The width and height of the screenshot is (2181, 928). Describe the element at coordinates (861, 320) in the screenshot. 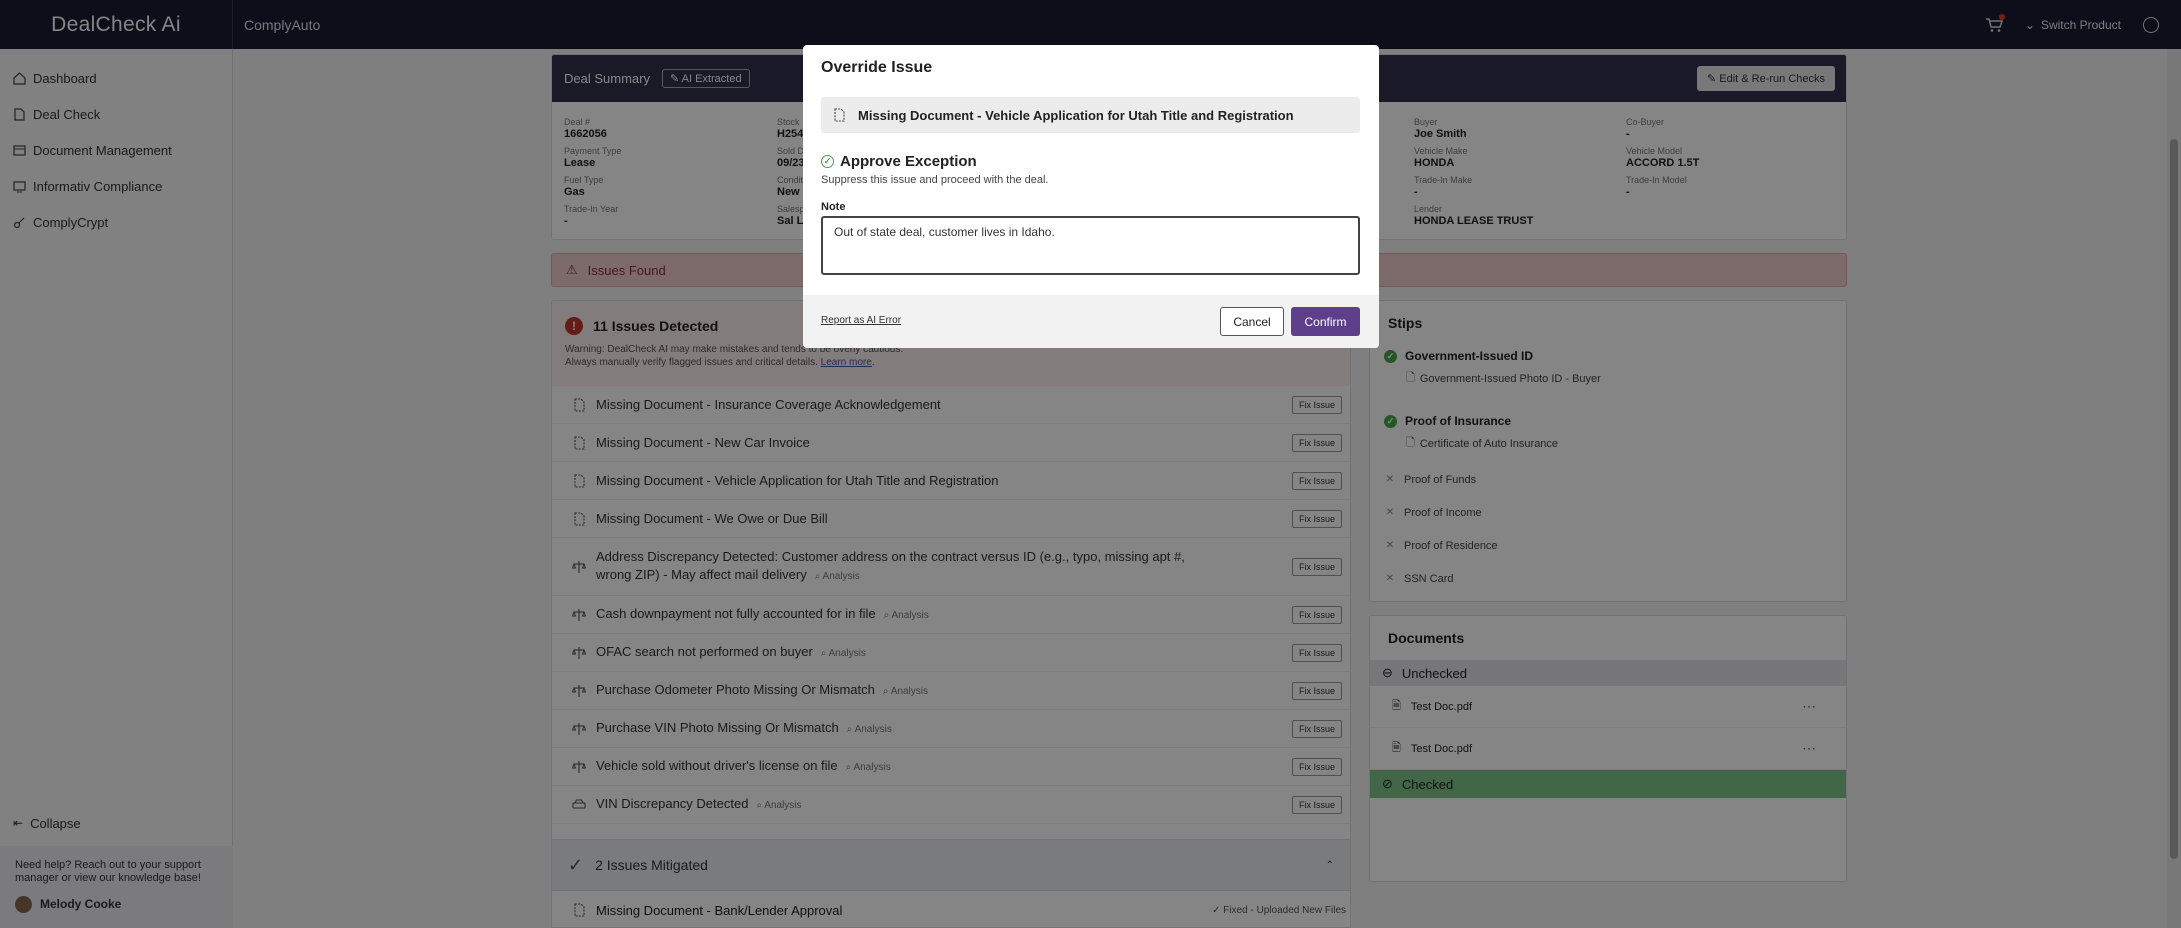

I see `report-ai-error-link: Report as AI Error` at that location.